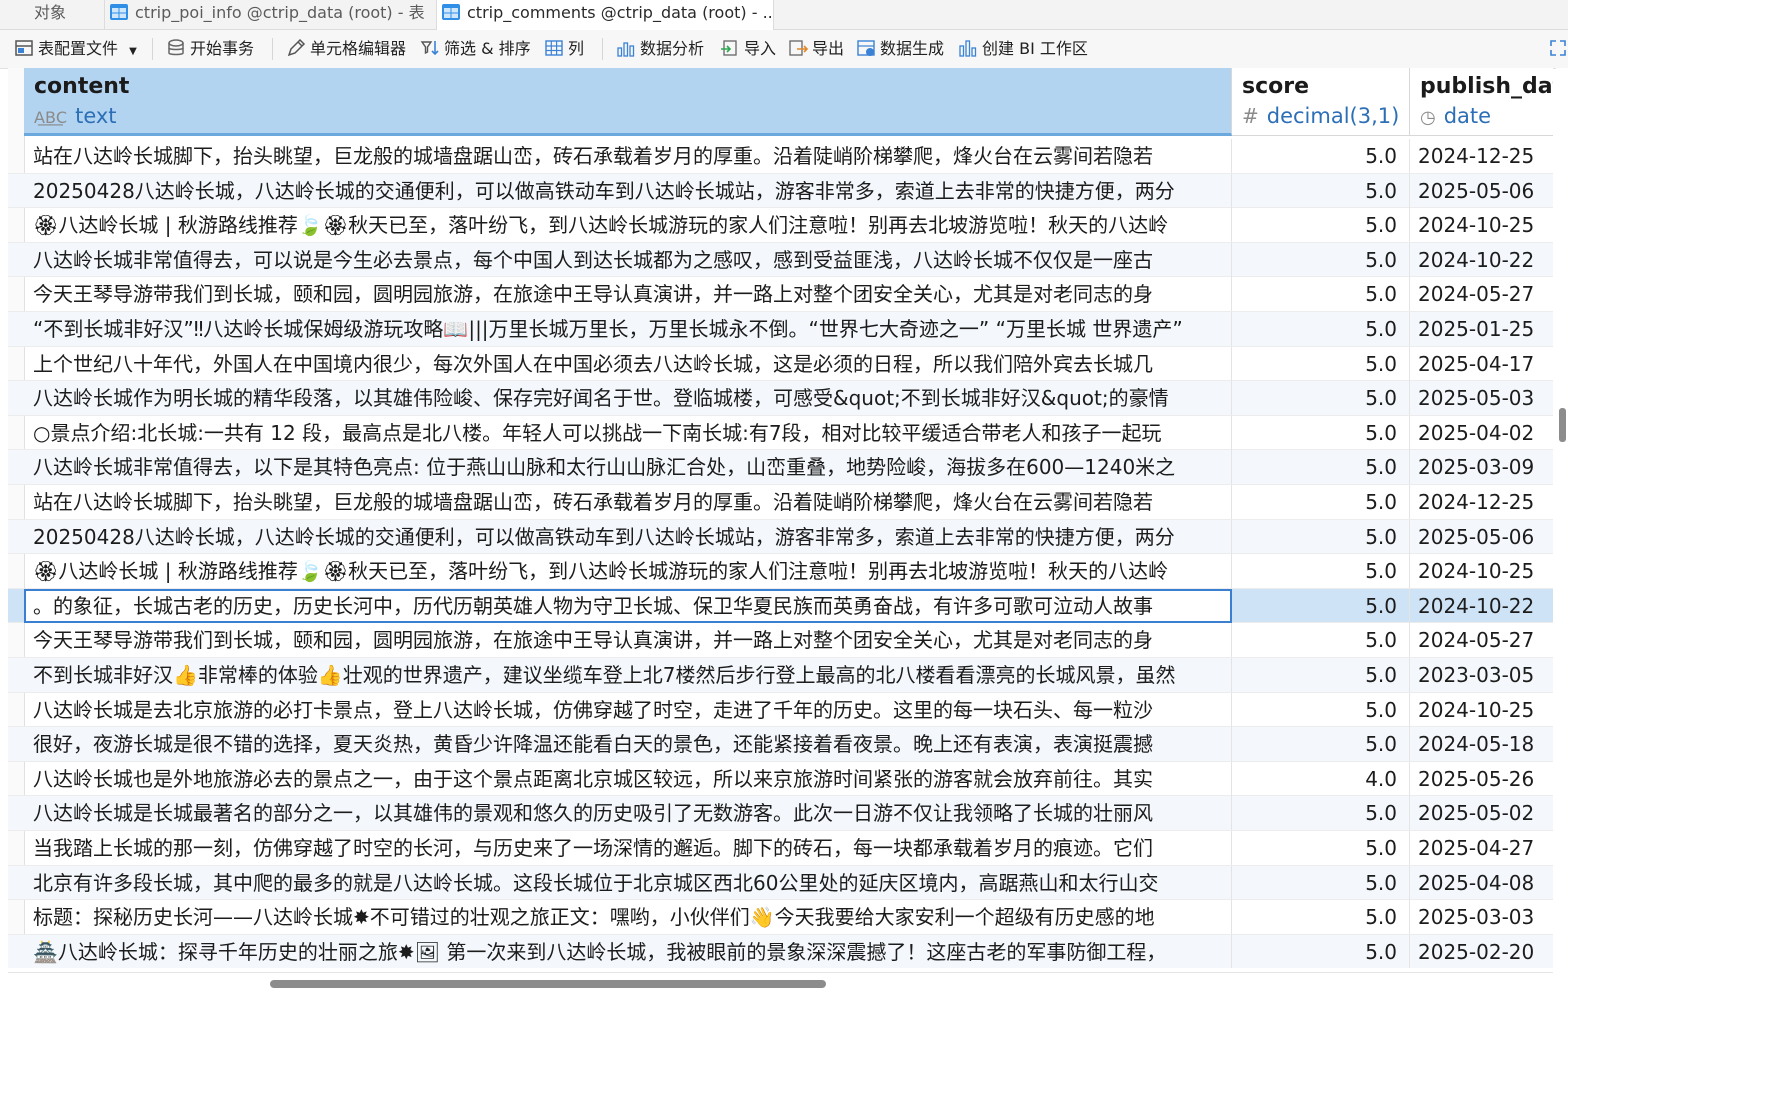 The height and width of the screenshot is (1119, 1768). I want to click on publish-date-cell: 2025-05-02, so click(1481, 813).